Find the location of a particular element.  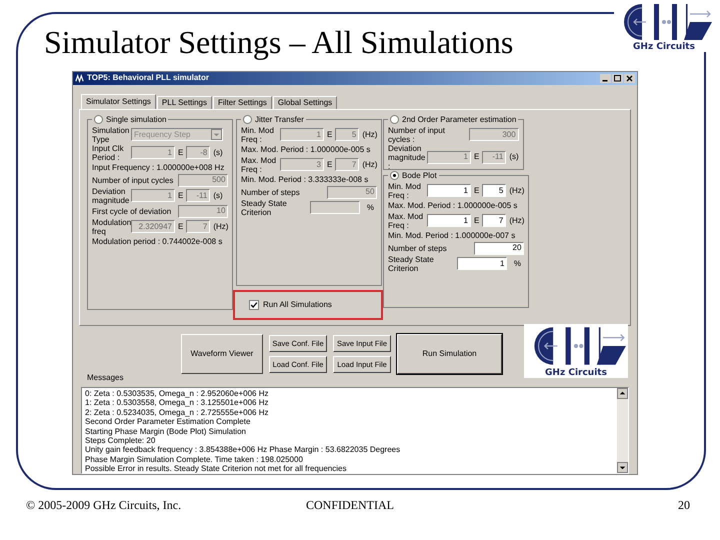

maximize-icon is located at coordinates (617, 78).